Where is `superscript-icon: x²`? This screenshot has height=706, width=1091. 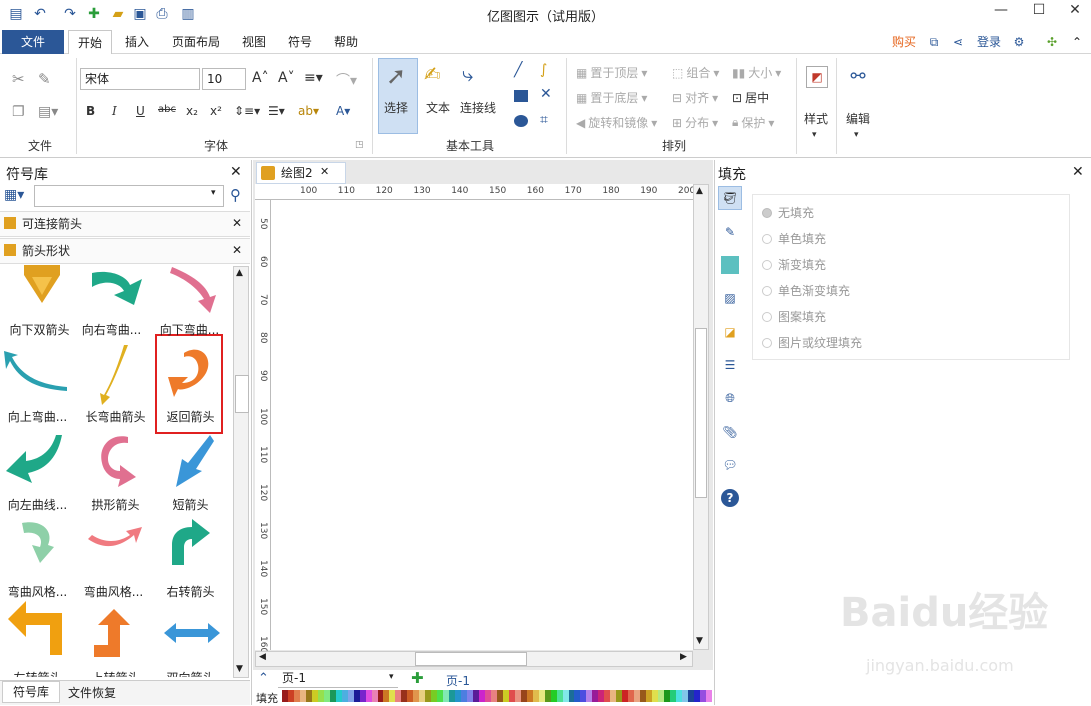 superscript-icon: x² is located at coordinates (216, 111).